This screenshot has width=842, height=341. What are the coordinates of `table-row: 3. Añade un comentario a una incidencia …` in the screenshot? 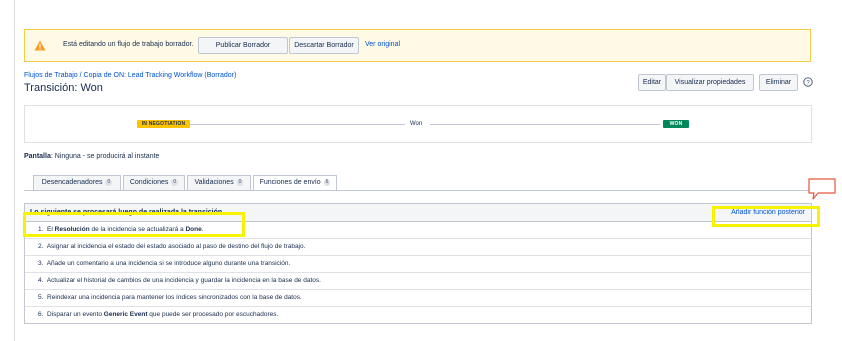 It's located at (418, 264).